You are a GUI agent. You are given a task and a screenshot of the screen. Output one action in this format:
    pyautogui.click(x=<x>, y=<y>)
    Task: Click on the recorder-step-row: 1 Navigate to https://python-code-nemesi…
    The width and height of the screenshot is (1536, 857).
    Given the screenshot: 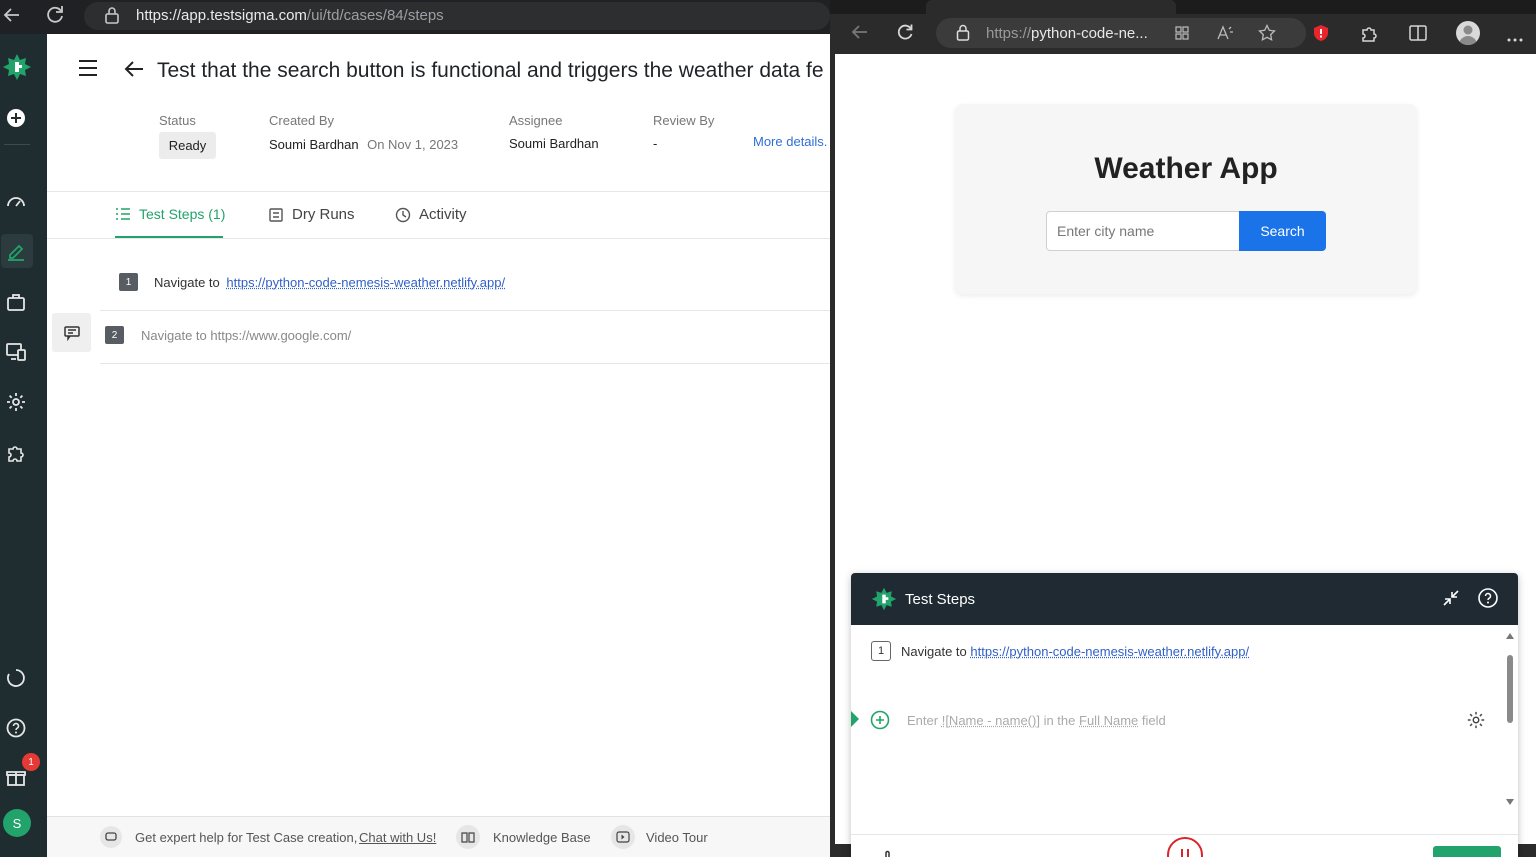 What is the action you would take?
    pyautogui.click(x=1060, y=651)
    